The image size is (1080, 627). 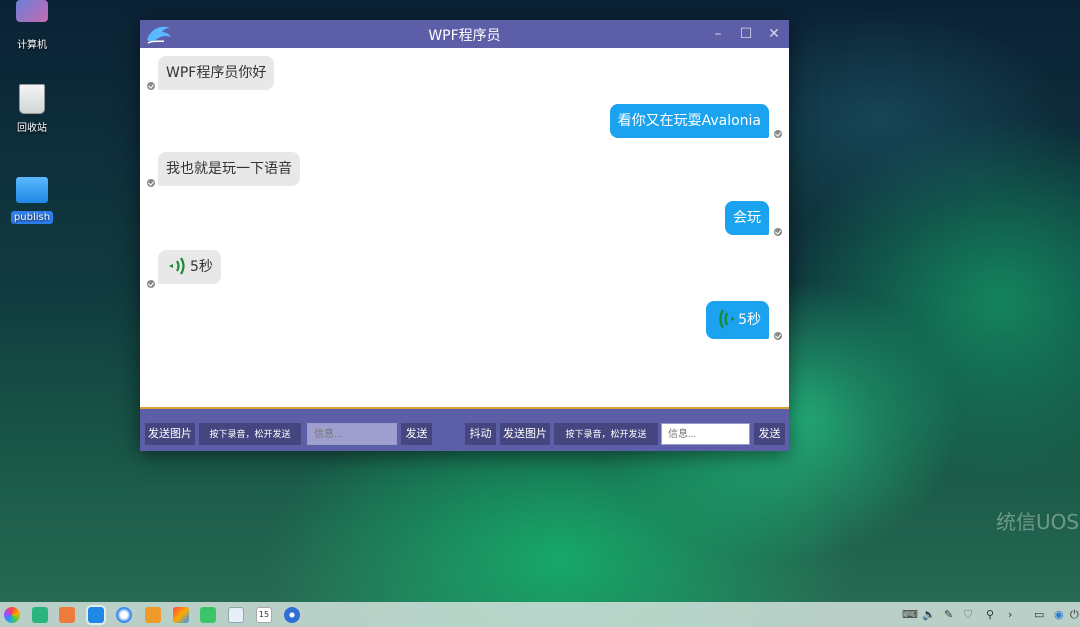 I want to click on network-icon: ◉, so click(x=1059, y=614).